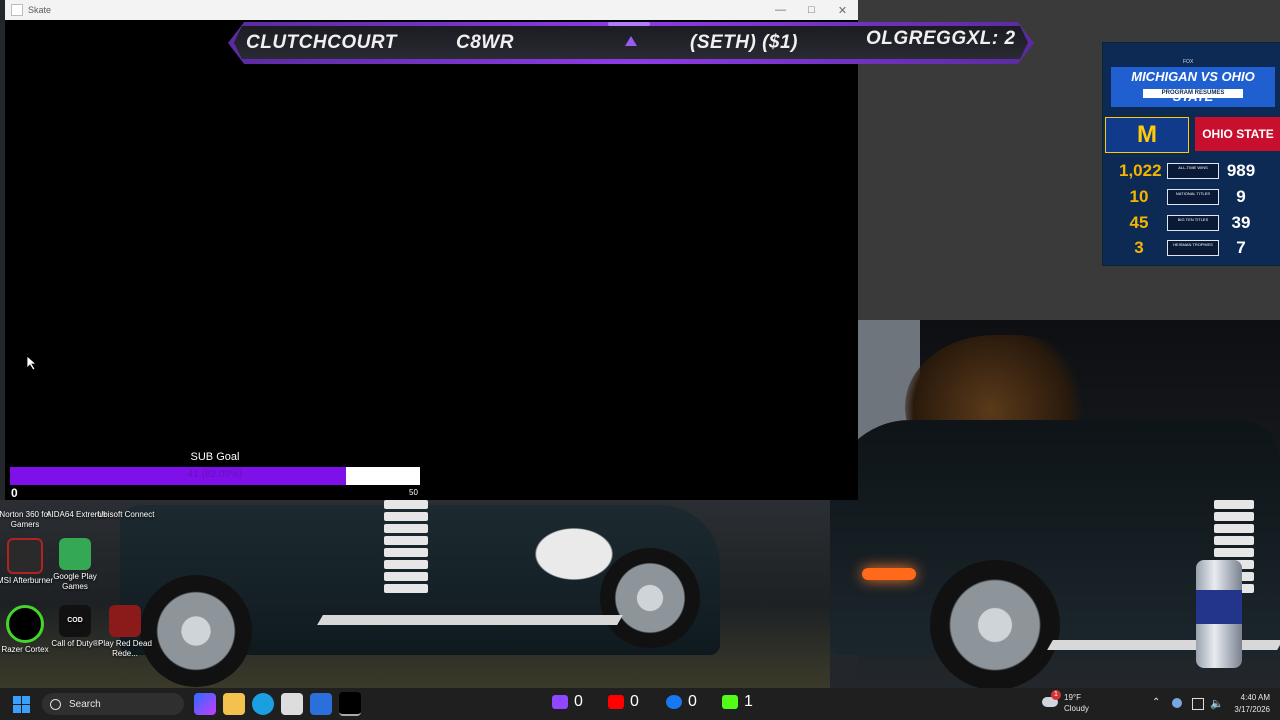  I want to click on graphic-title: MICHIGAN VS OHIO STATE, so click(1193, 87).